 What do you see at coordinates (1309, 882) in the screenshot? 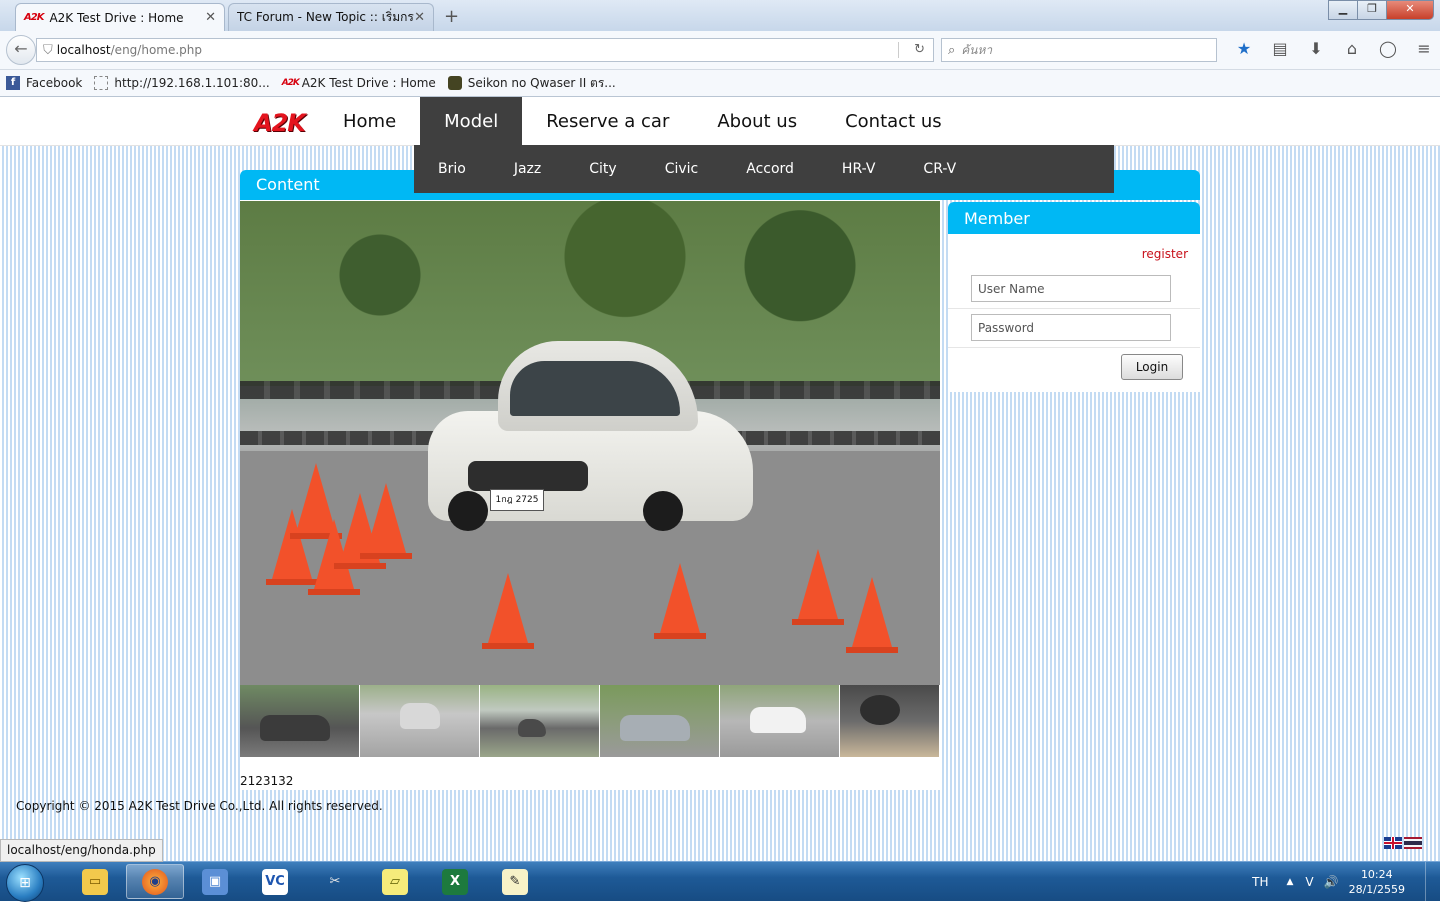
I see `vc-tray-icon: V` at bounding box center [1309, 882].